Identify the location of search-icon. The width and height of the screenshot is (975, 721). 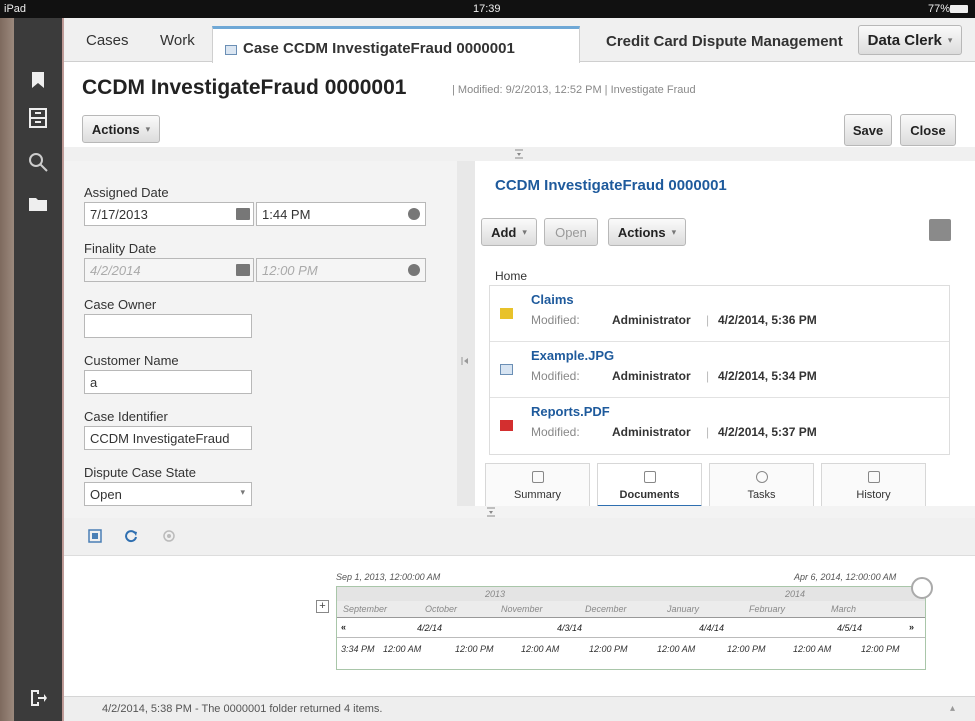
(38, 162).